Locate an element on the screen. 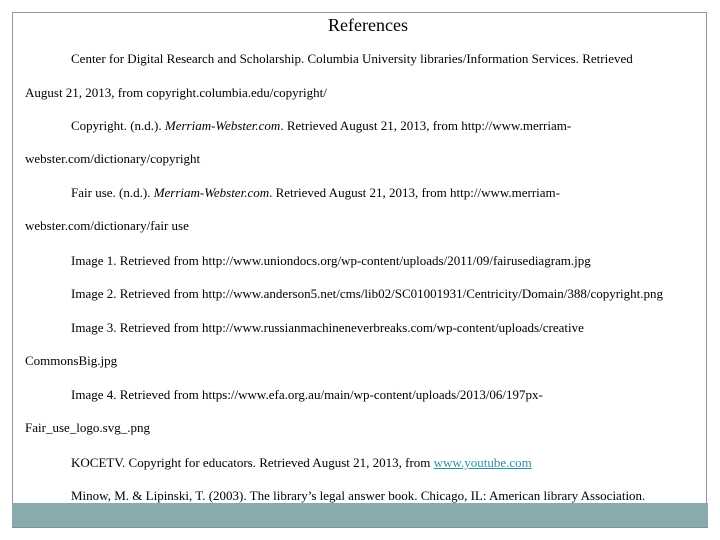 This screenshot has height=540, width=720. page-title: References is located at coordinates (368, 25).